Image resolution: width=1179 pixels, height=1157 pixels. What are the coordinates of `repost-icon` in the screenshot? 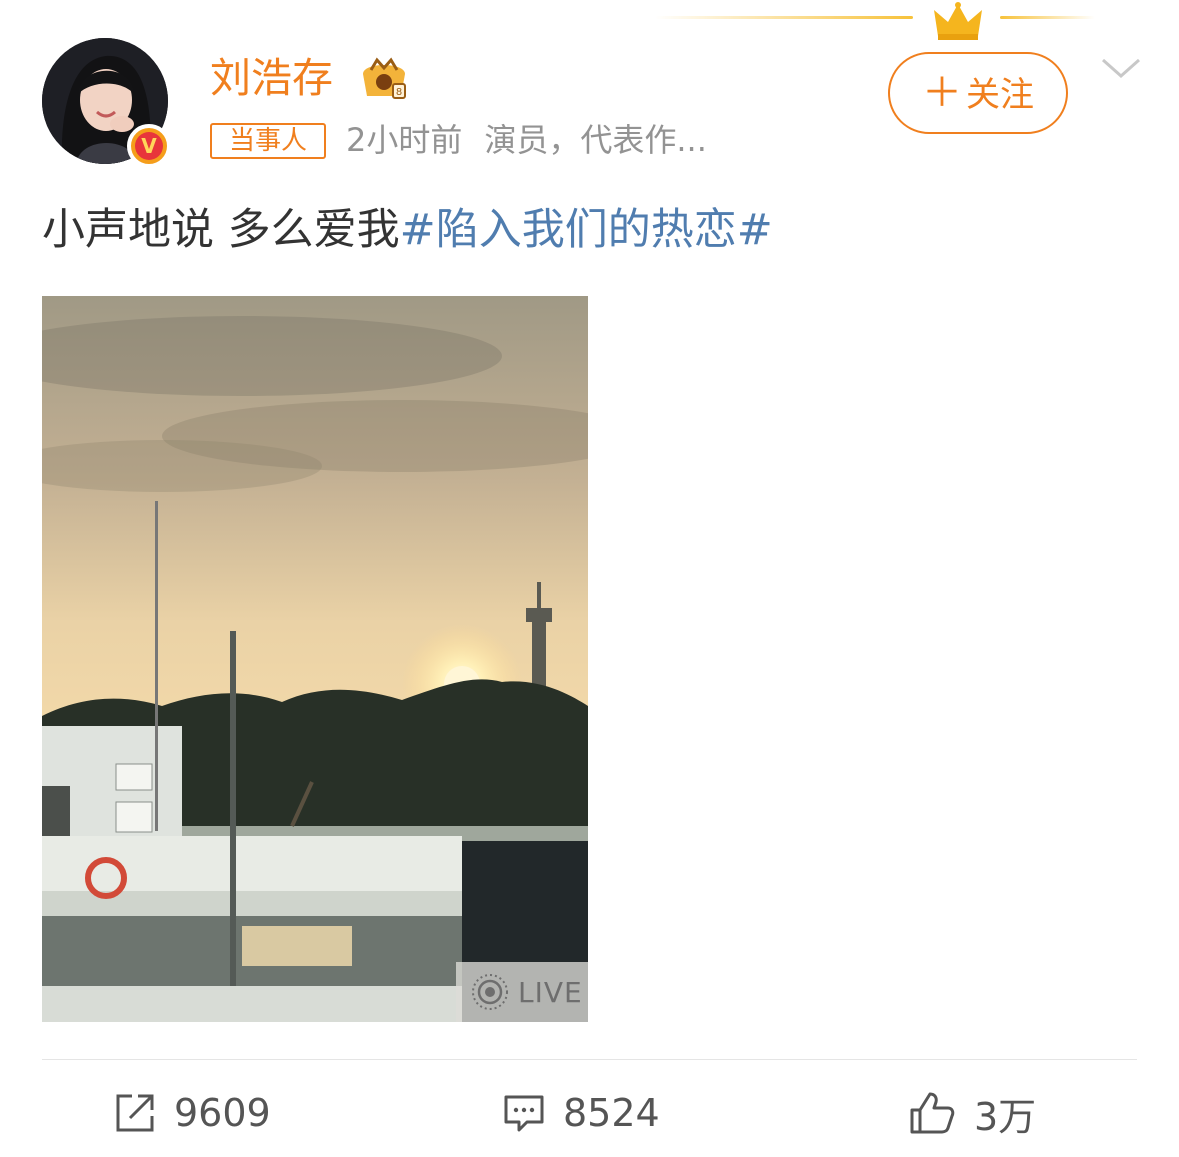 It's located at (135, 1113).